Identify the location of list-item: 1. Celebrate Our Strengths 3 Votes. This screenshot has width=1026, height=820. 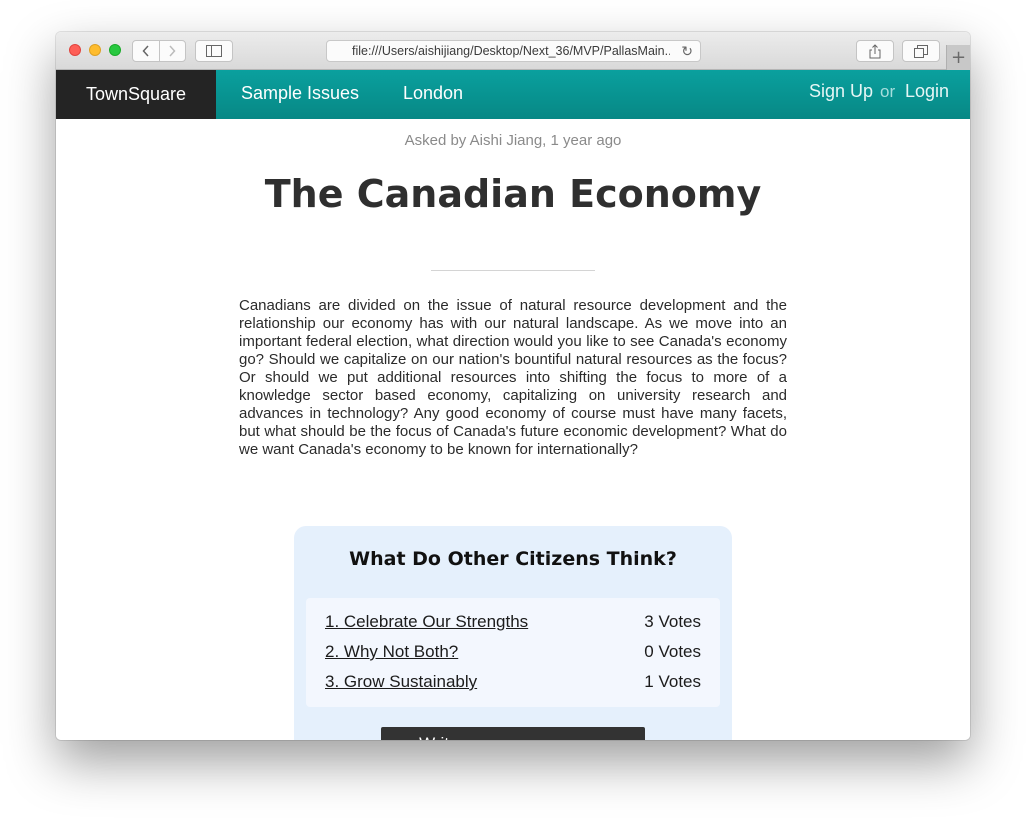
(513, 623).